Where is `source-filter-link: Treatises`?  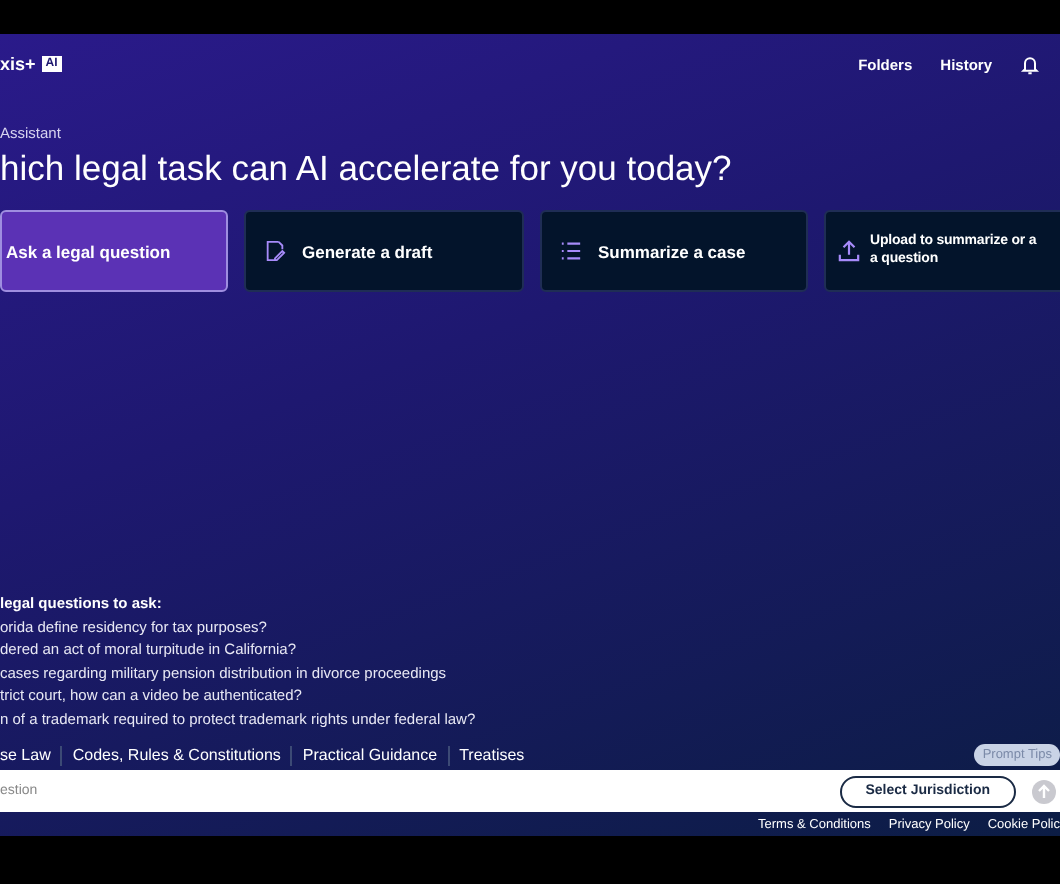
source-filter-link: Treatises is located at coordinates (492, 755).